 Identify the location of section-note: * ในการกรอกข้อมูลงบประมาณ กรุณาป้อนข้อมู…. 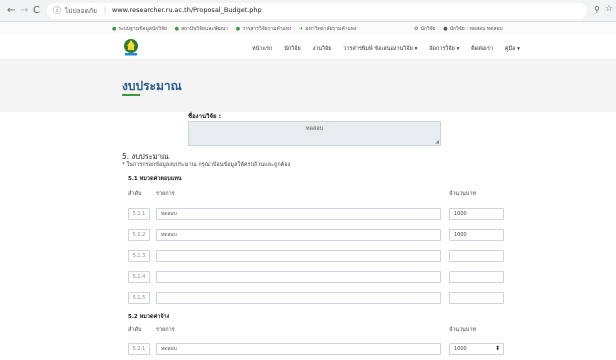
(206, 165).